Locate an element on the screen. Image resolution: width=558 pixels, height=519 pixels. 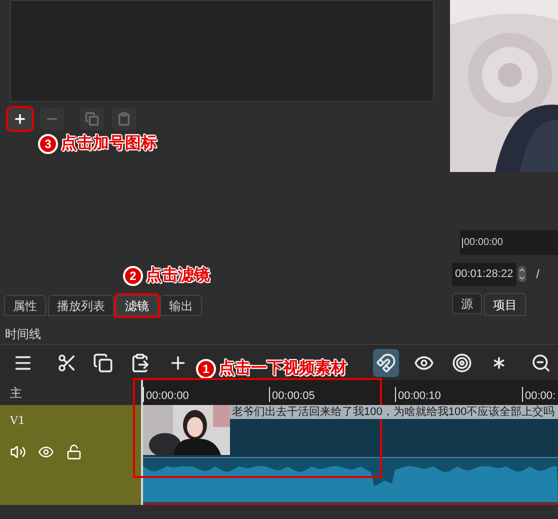
preview-ruler: 00:00:00 is located at coordinates (509, 242).